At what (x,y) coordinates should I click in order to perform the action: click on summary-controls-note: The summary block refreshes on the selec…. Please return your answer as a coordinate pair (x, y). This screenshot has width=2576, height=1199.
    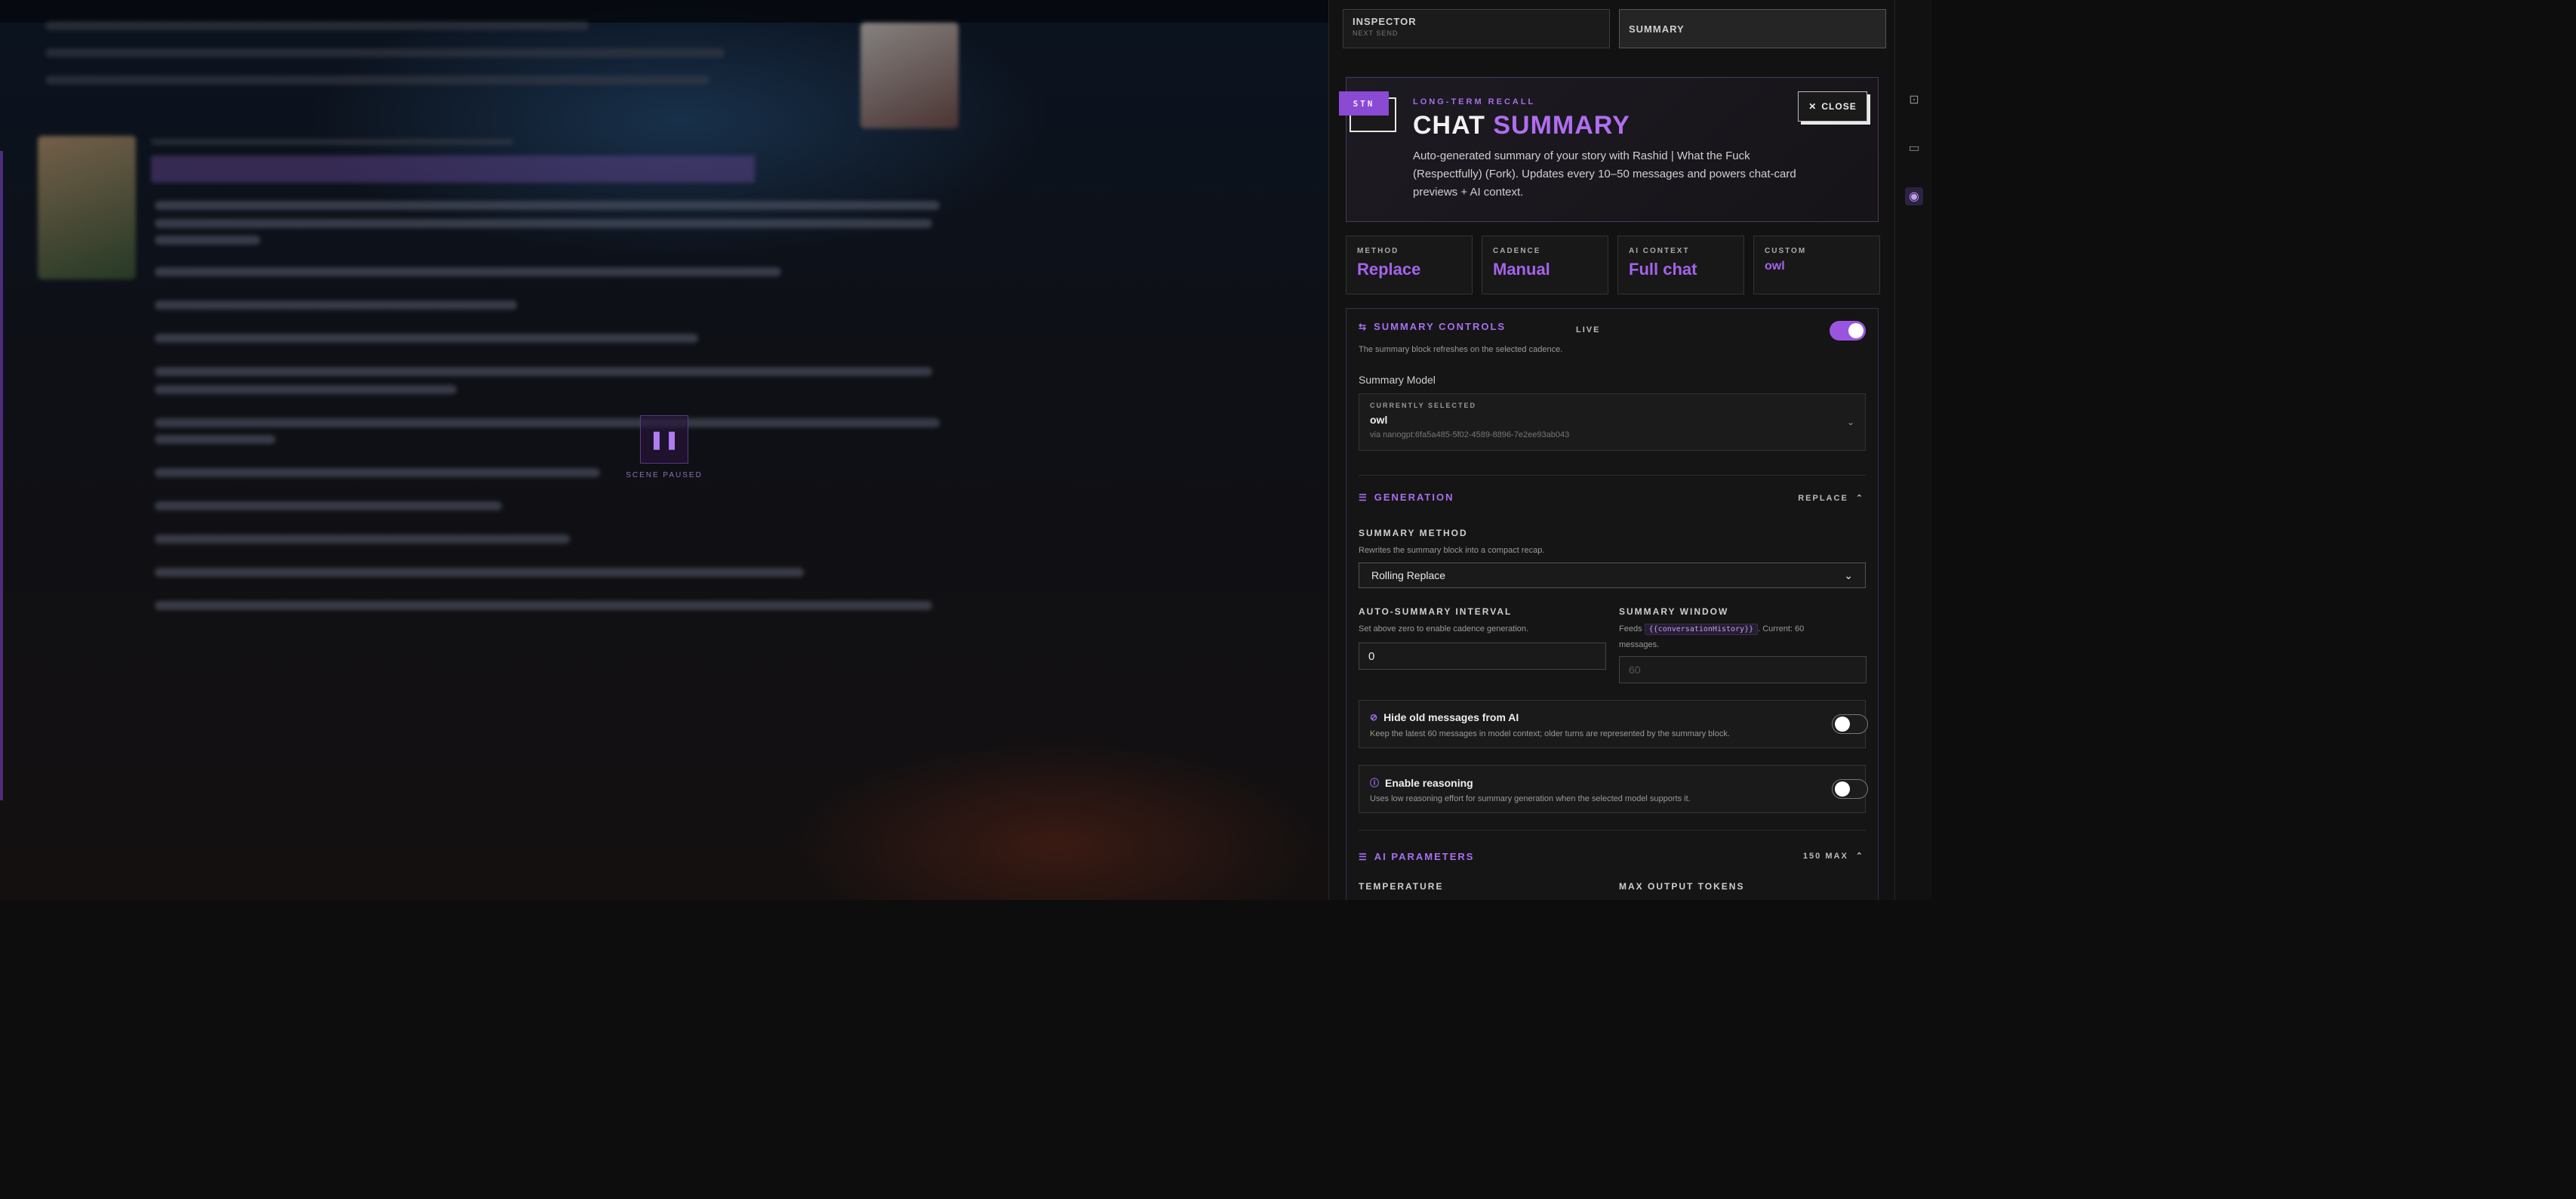
    Looking at the image, I should click on (1461, 349).